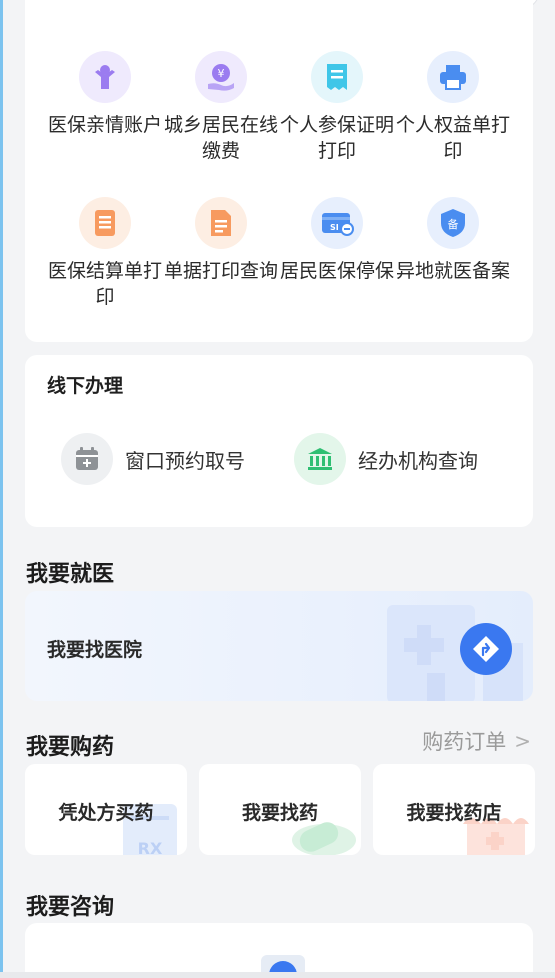 This screenshot has height=978, width=555. Describe the element at coordinates (150, 847) in the screenshot. I see `svg-text: RX` at that location.